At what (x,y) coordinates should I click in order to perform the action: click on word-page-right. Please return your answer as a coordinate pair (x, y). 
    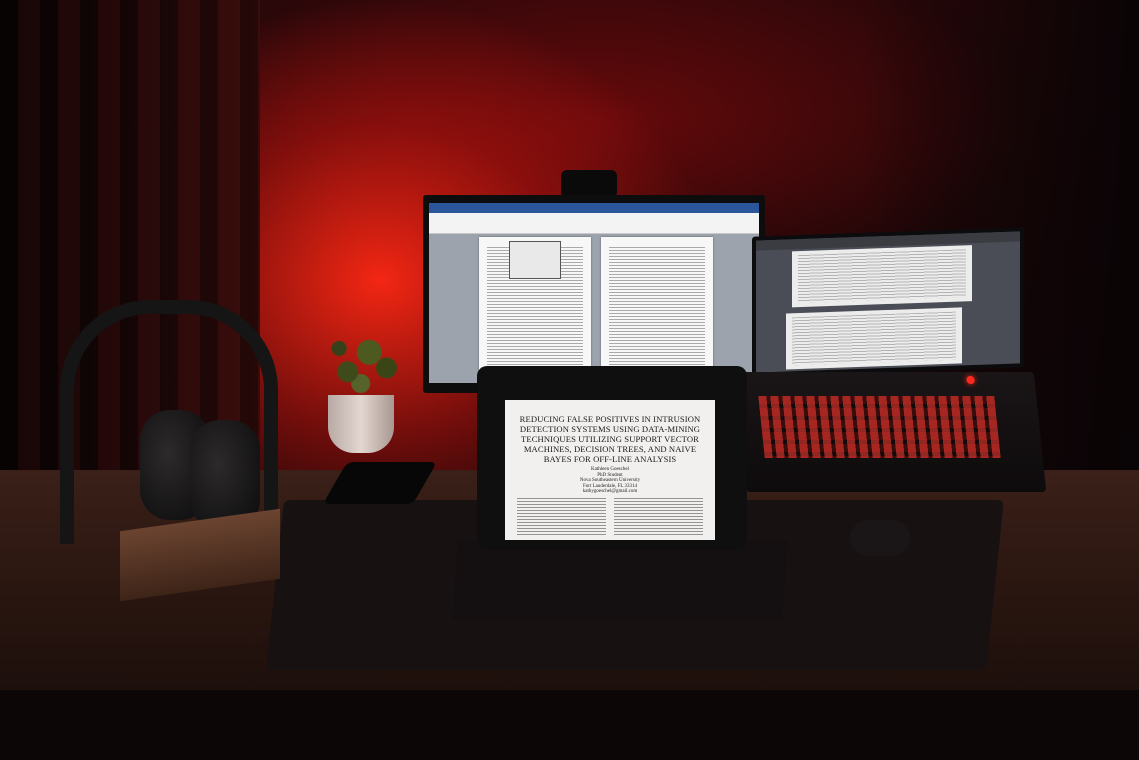
    Looking at the image, I should click on (657, 310).